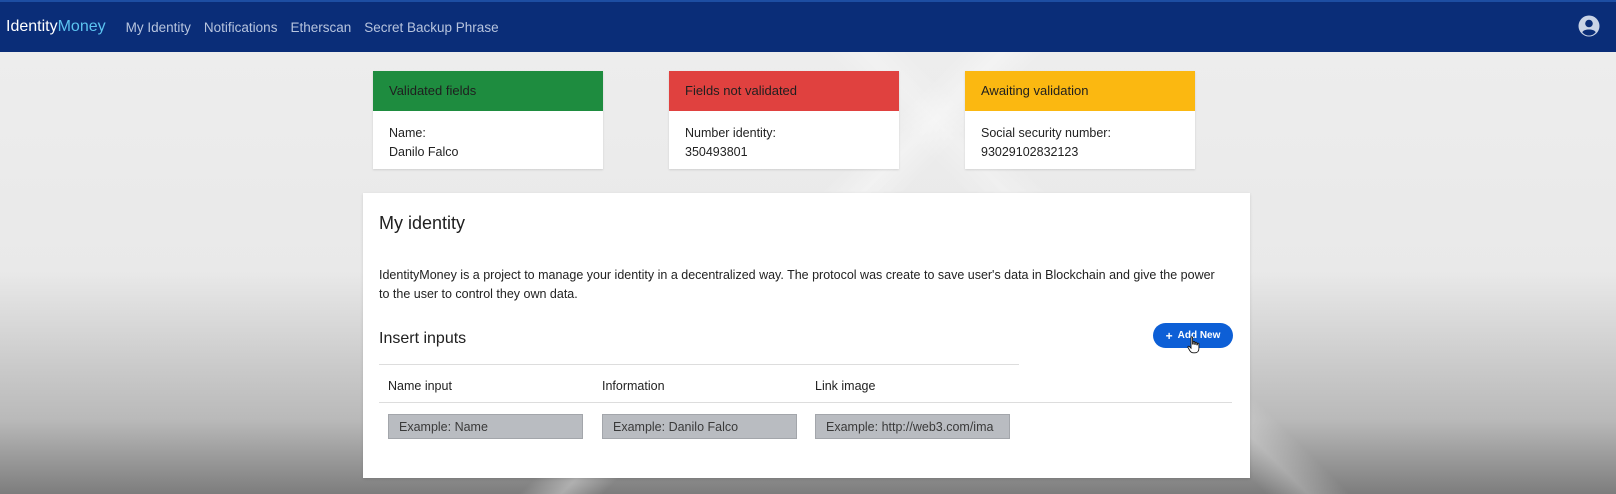 Image resolution: width=1616 pixels, height=494 pixels. I want to click on hand-cursor-icon, so click(1193, 345).